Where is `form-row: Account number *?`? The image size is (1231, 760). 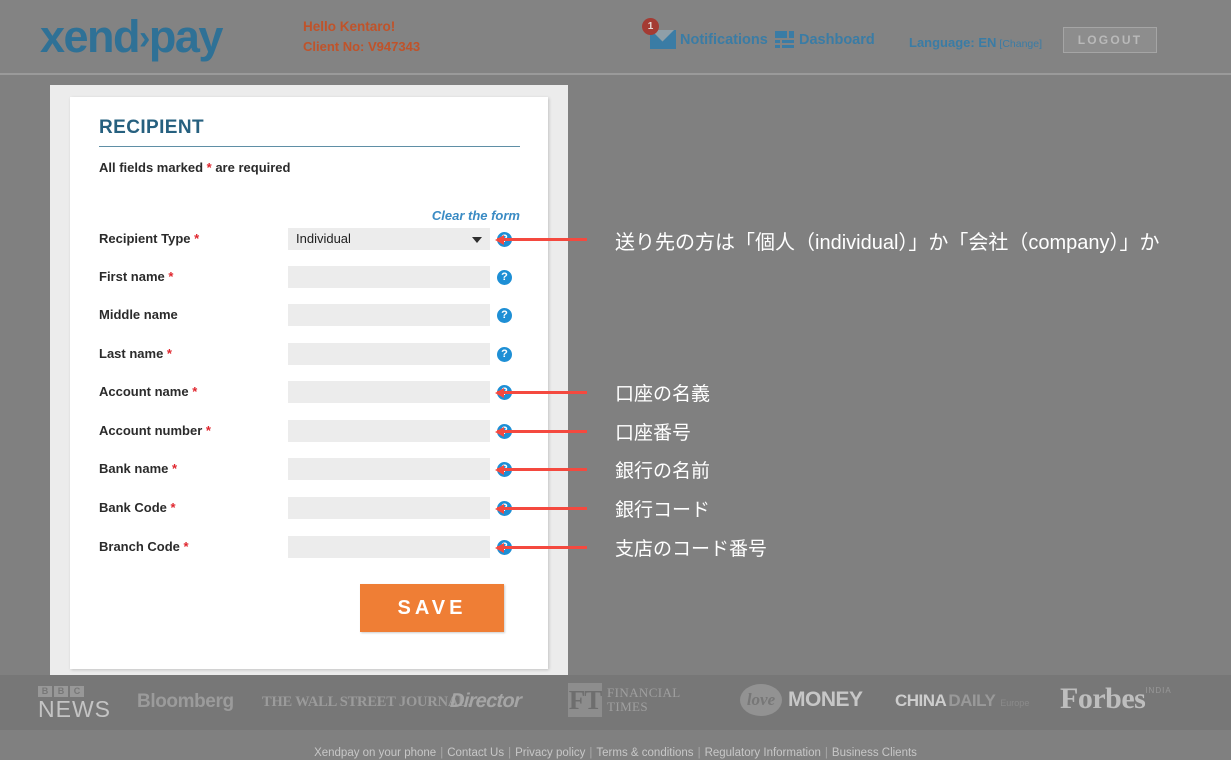 form-row: Account number *? is located at coordinates (309, 431).